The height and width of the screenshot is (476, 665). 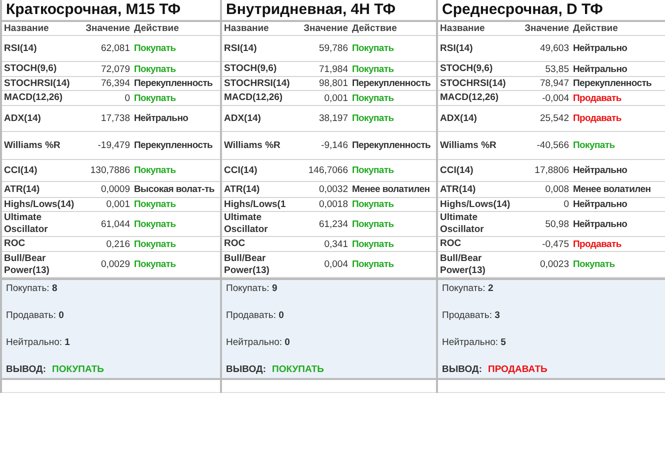 What do you see at coordinates (522, 10) in the screenshot?
I see `panel-title: Среднесрочная, D ТФ` at bounding box center [522, 10].